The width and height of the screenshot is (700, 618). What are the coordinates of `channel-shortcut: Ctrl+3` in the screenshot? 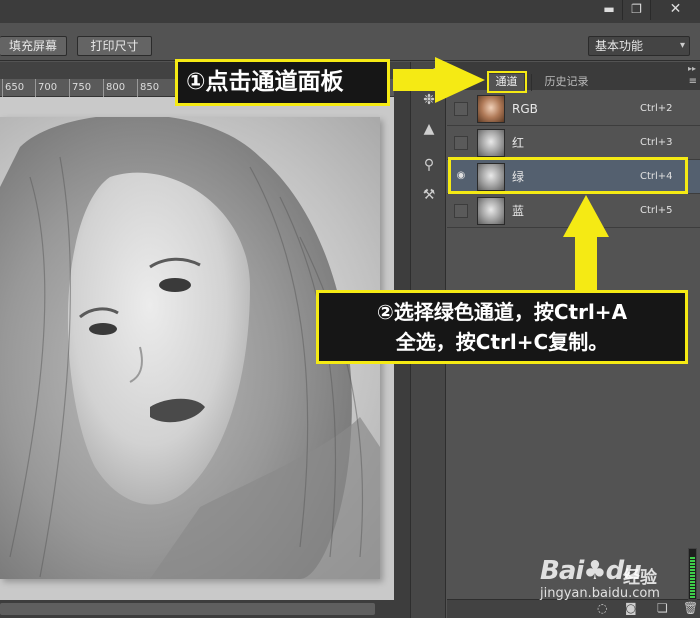 It's located at (656, 142).